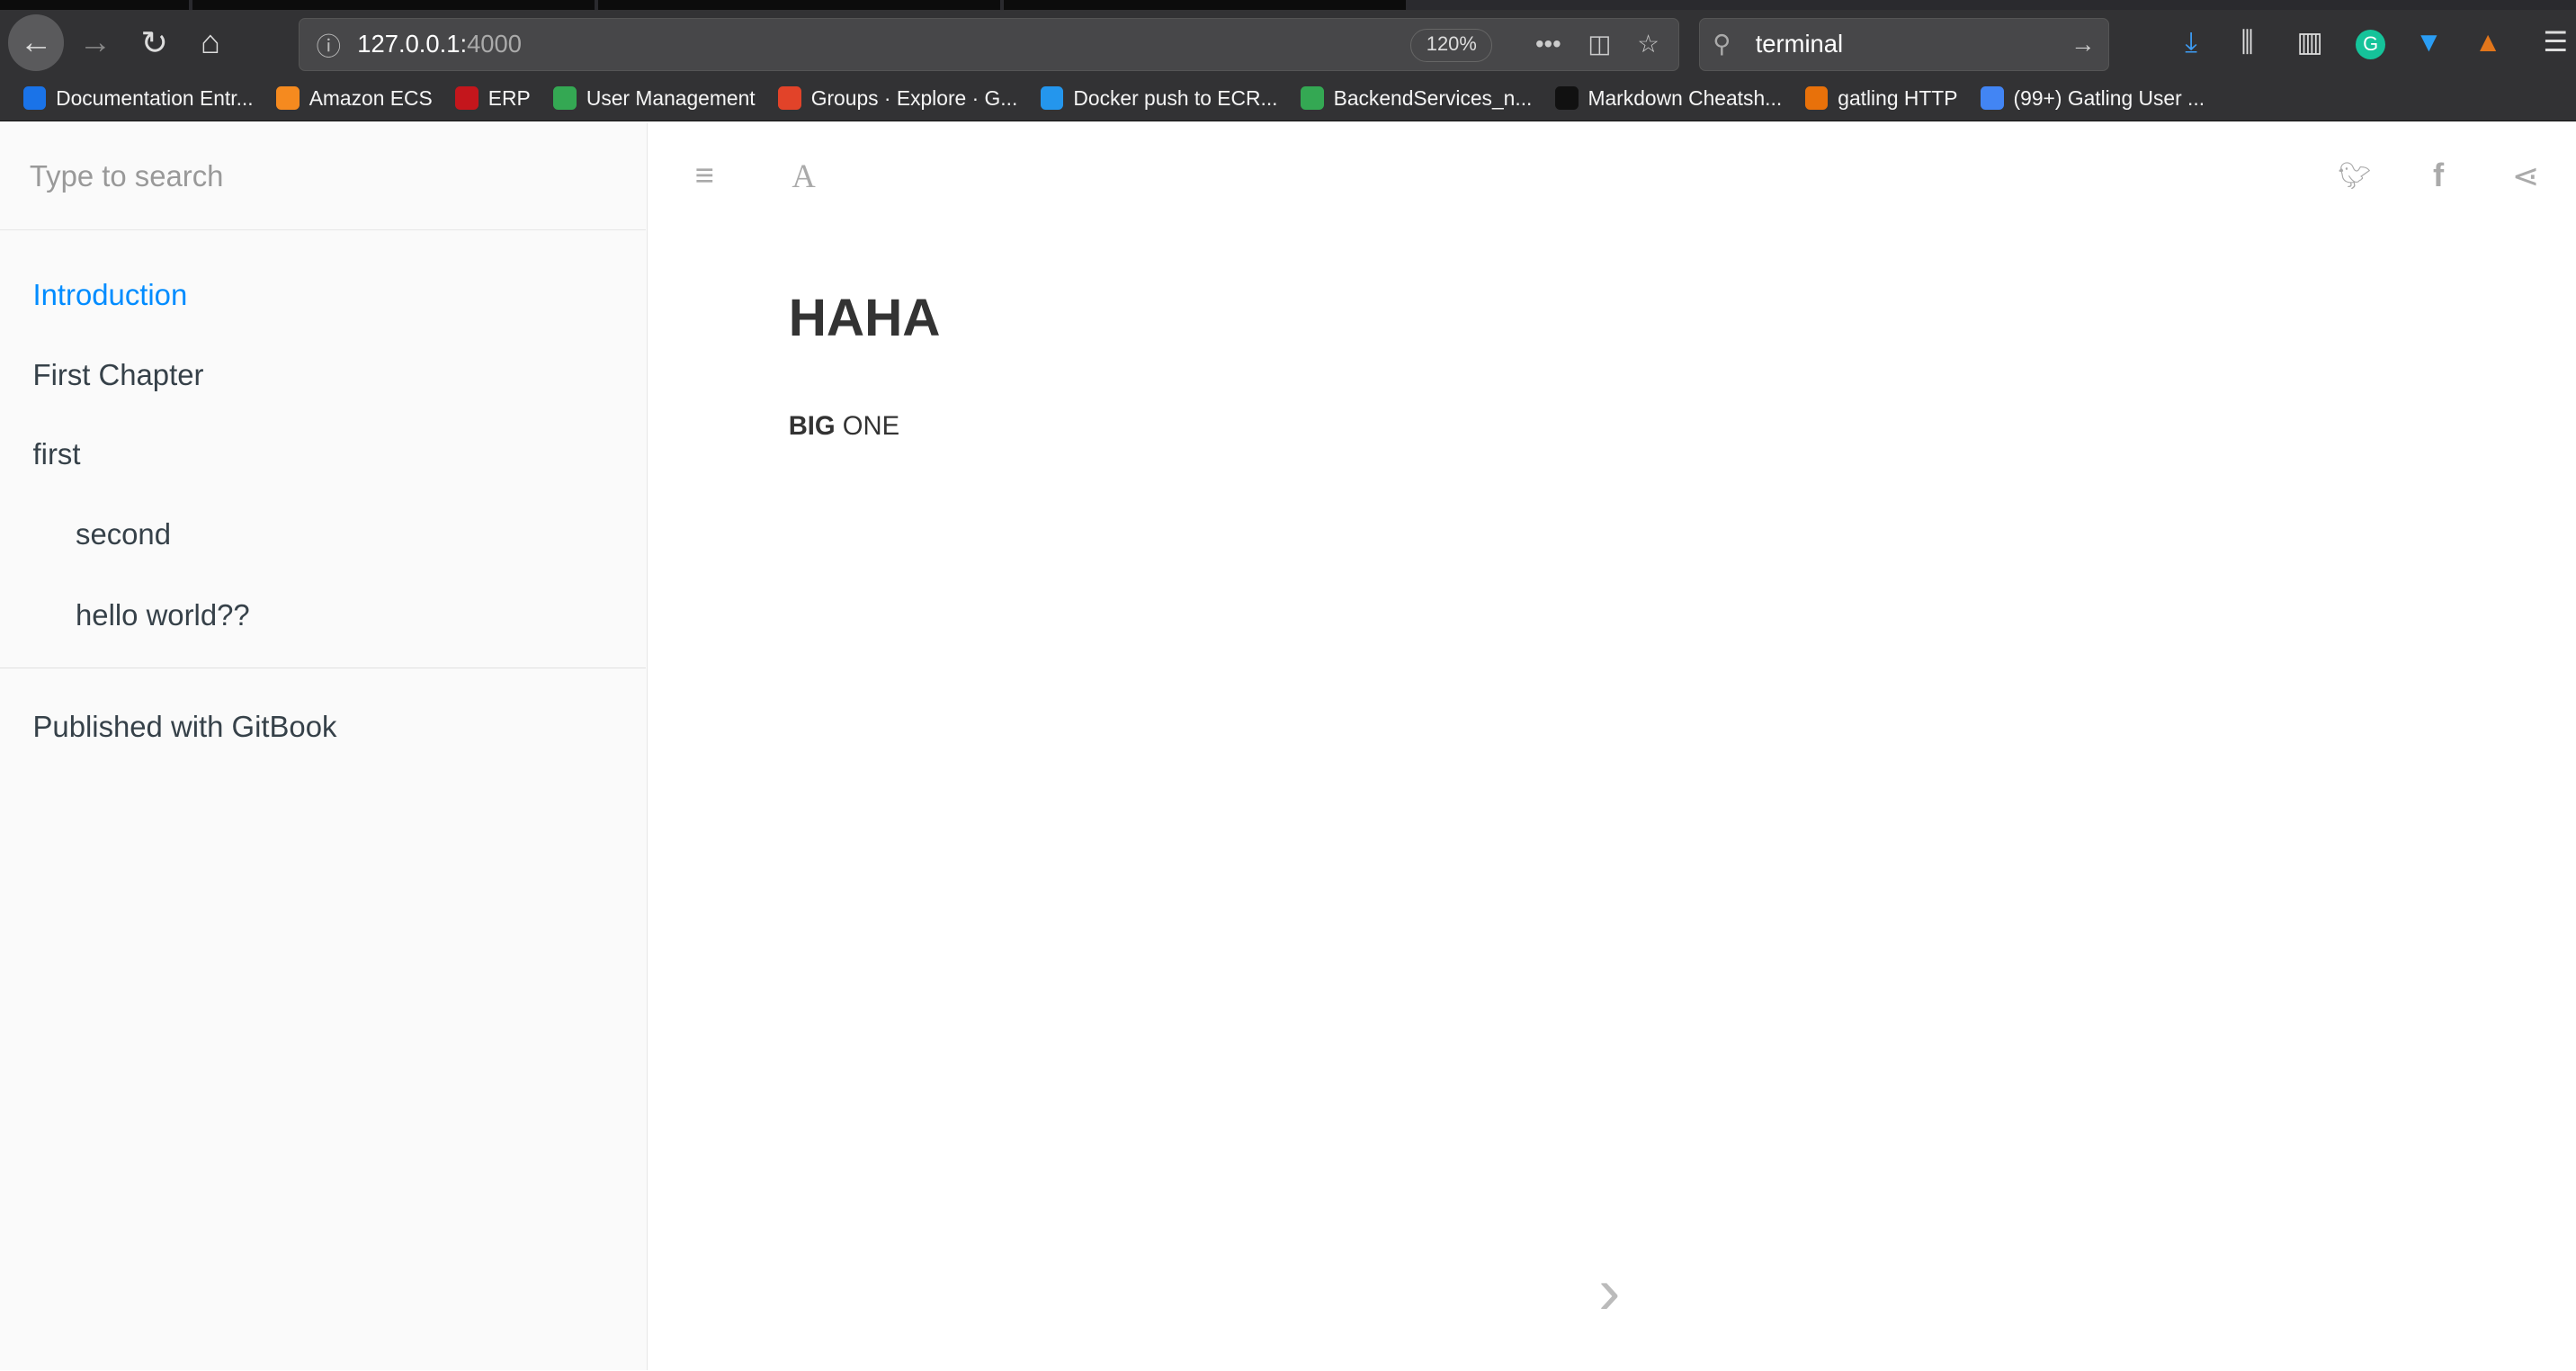 This screenshot has height=1371, width=2576. I want to click on toggle-sidebar-icon: ≡, so click(704, 176).